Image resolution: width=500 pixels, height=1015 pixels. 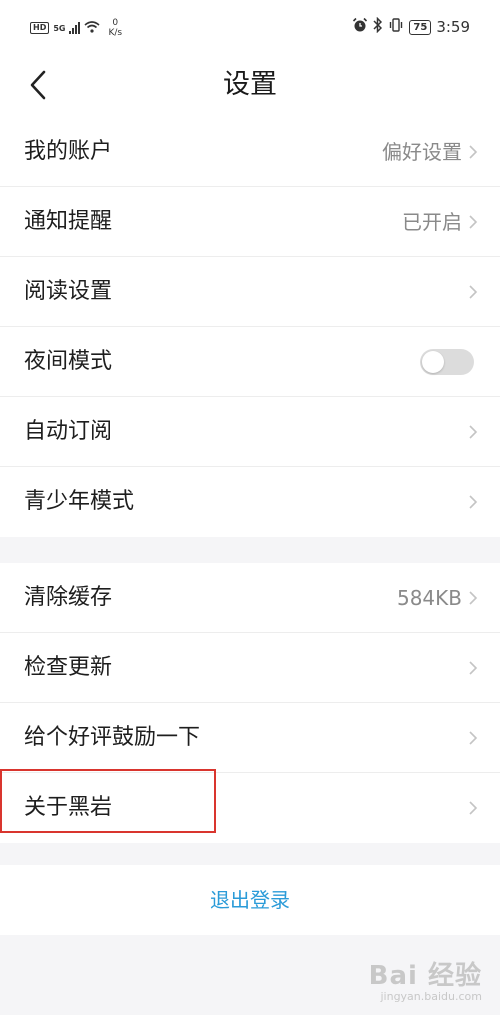 What do you see at coordinates (250, 808) in the screenshot?
I see `settings-row-about: 关于黑岩` at bounding box center [250, 808].